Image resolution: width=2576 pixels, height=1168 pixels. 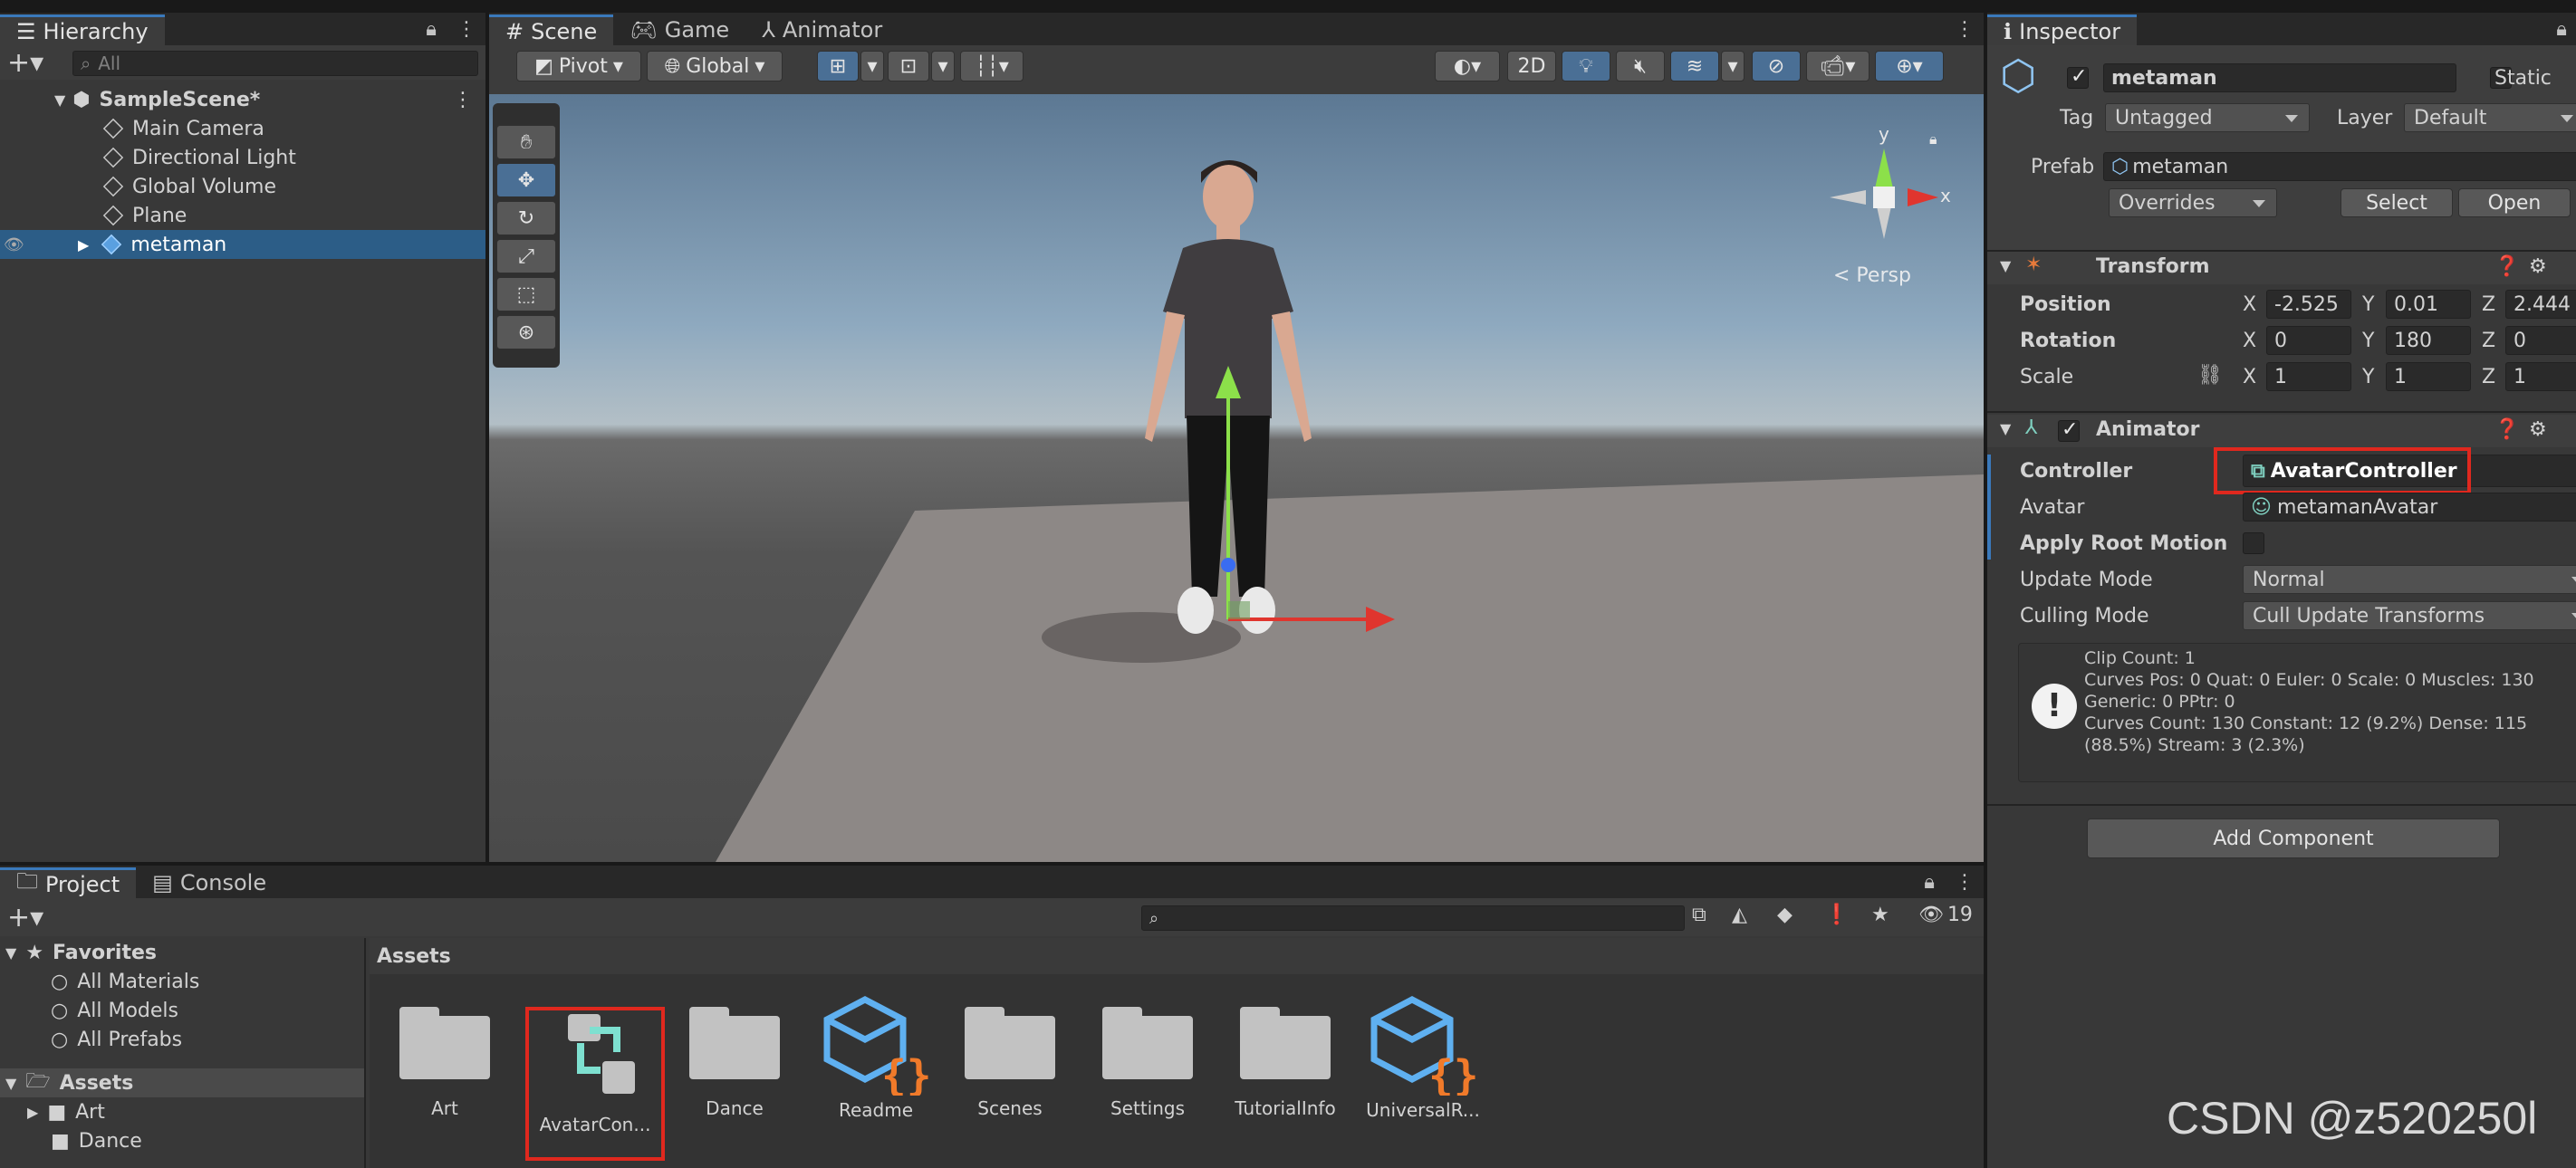 I want to click on scale-y-field: 1, so click(x=2428, y=376).